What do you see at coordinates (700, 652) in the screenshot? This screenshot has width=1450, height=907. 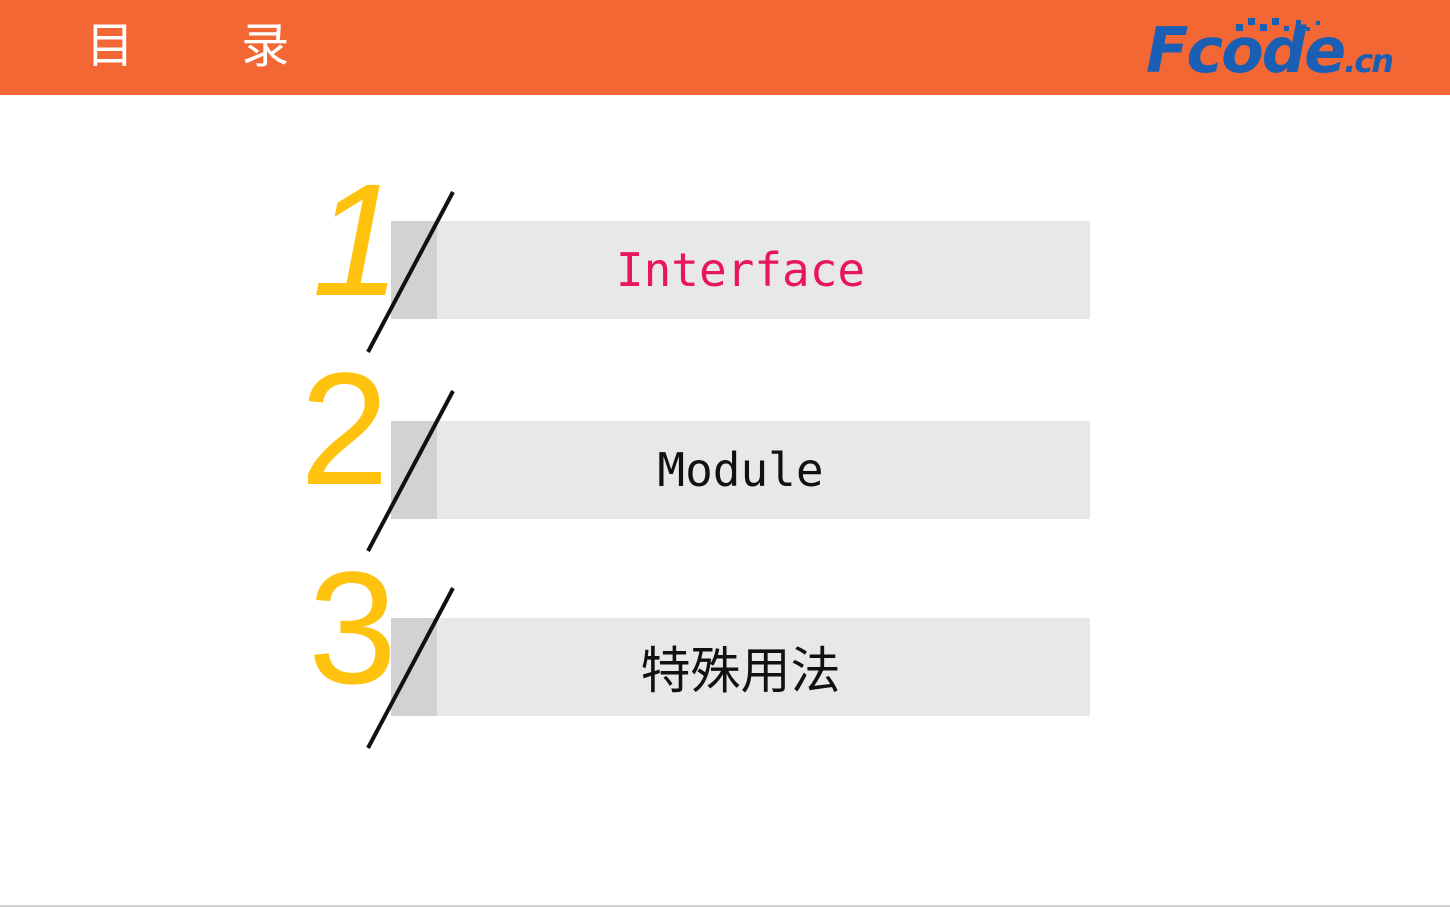 I see `toc-item-3: 特殊用法 3` at bounding box center [700, 652].